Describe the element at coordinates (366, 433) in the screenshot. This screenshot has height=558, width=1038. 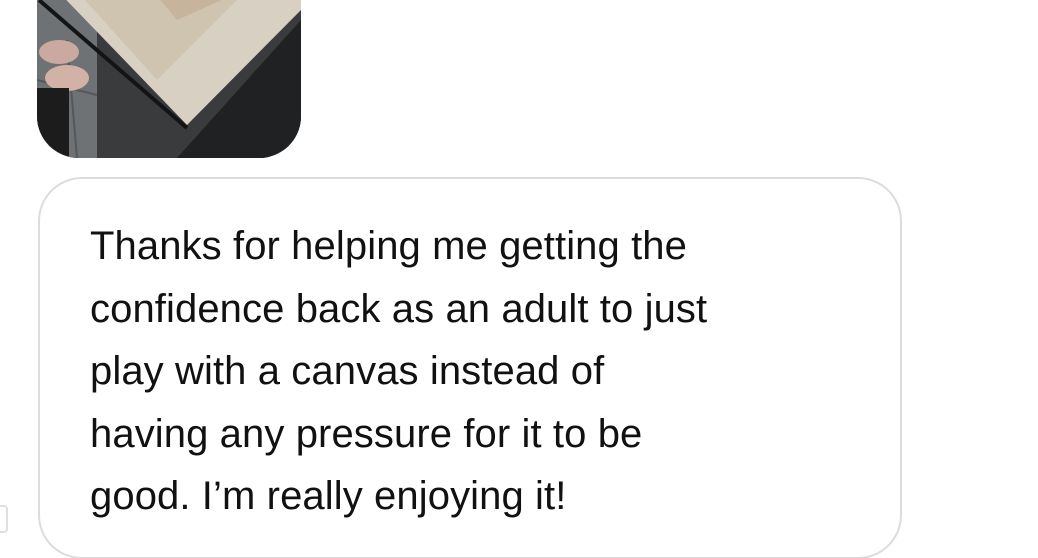
I see `message-line: having any pressure for it to be` at that location.